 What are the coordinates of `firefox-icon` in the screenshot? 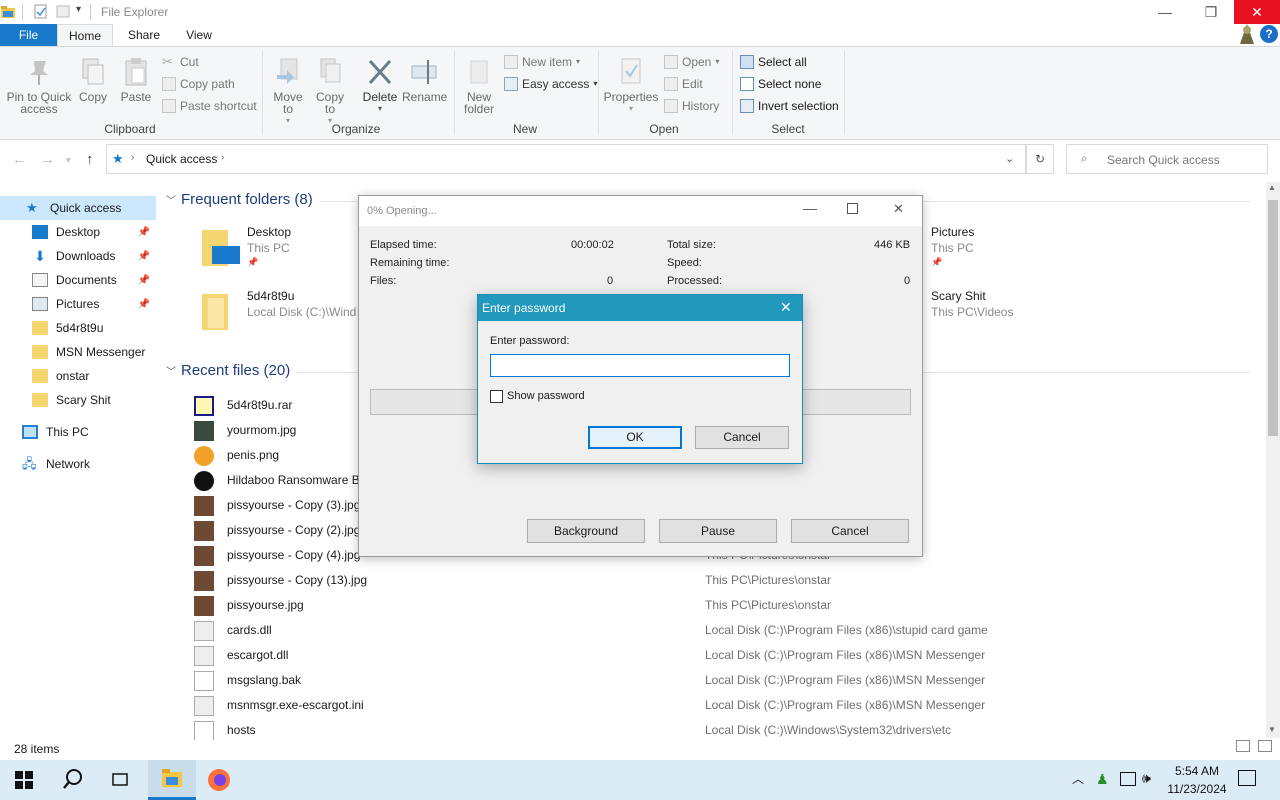 It's located at (219, 780).